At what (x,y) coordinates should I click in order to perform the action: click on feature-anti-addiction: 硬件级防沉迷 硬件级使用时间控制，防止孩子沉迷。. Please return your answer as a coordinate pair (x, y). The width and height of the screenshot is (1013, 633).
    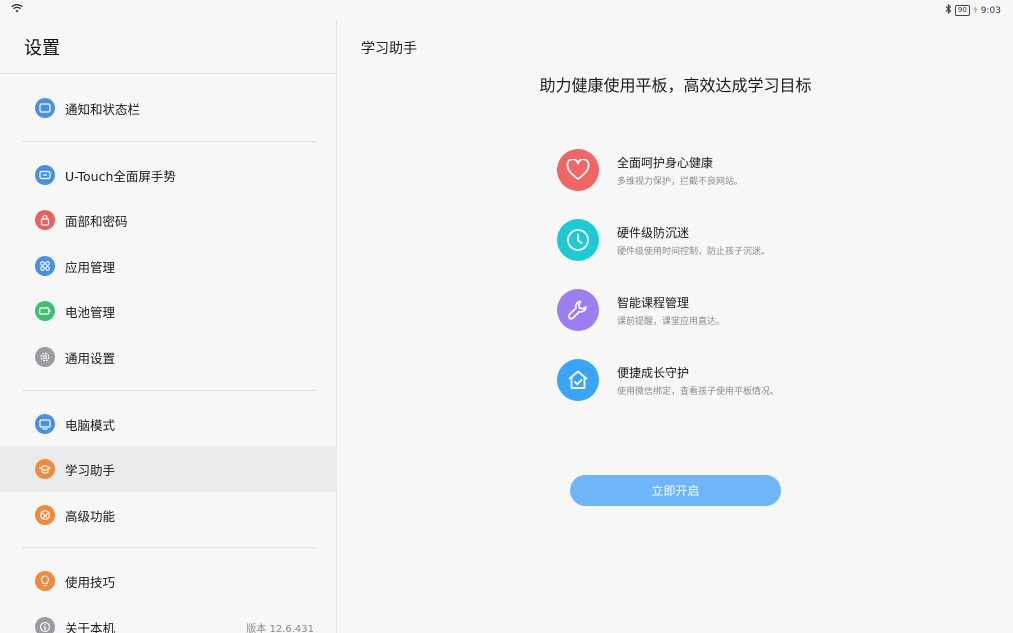
    Looking at the image, I should click on (707, 242).